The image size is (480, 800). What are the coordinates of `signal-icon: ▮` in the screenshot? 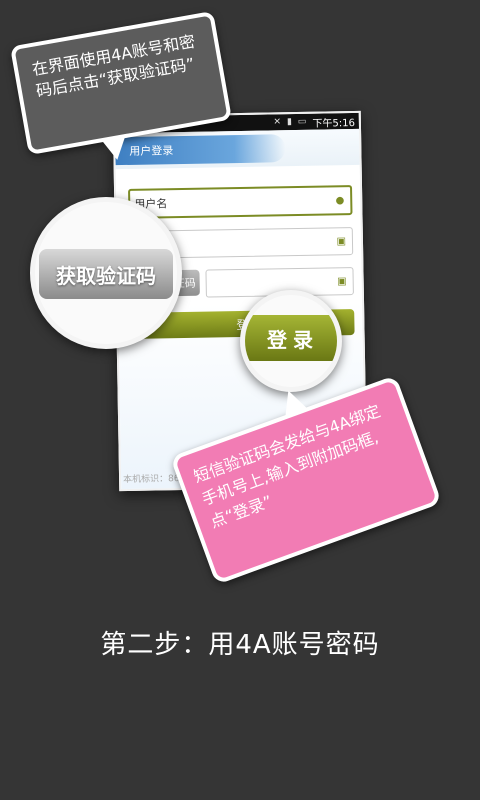 It's located at (289, 122).